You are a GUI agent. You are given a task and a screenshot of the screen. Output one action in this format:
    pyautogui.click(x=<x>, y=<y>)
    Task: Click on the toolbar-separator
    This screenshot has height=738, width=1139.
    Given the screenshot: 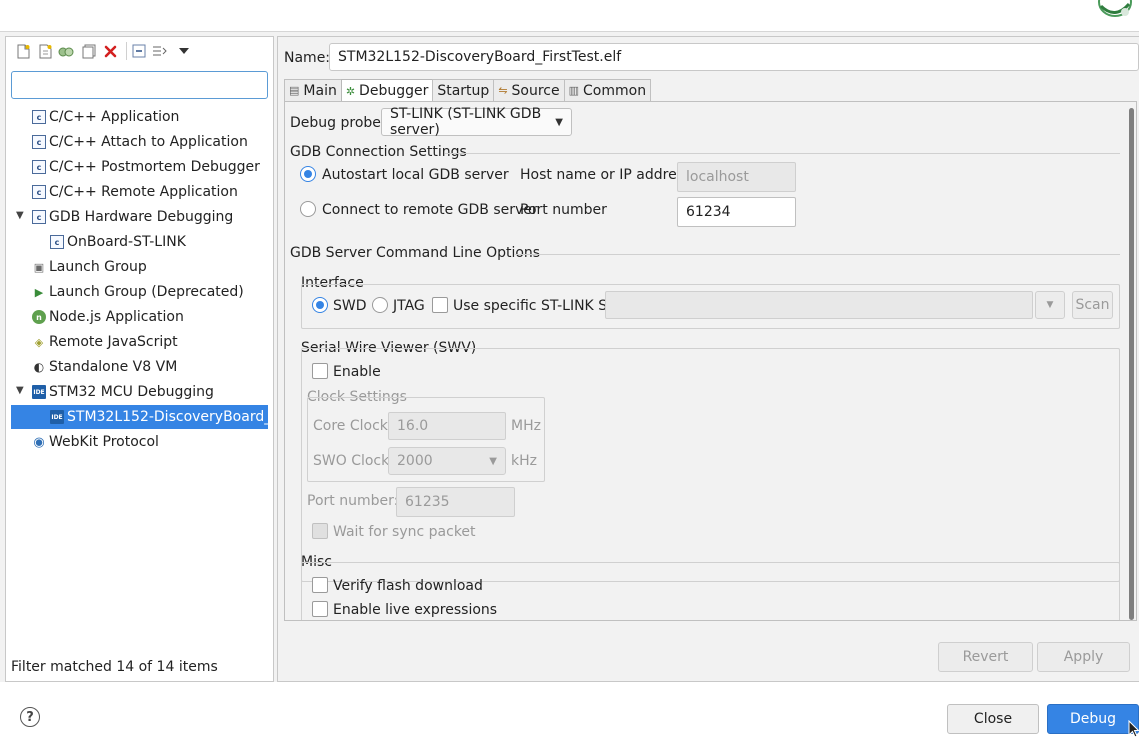 What is the action you would take?
    pyautogui.click(x=126, y=51)
    